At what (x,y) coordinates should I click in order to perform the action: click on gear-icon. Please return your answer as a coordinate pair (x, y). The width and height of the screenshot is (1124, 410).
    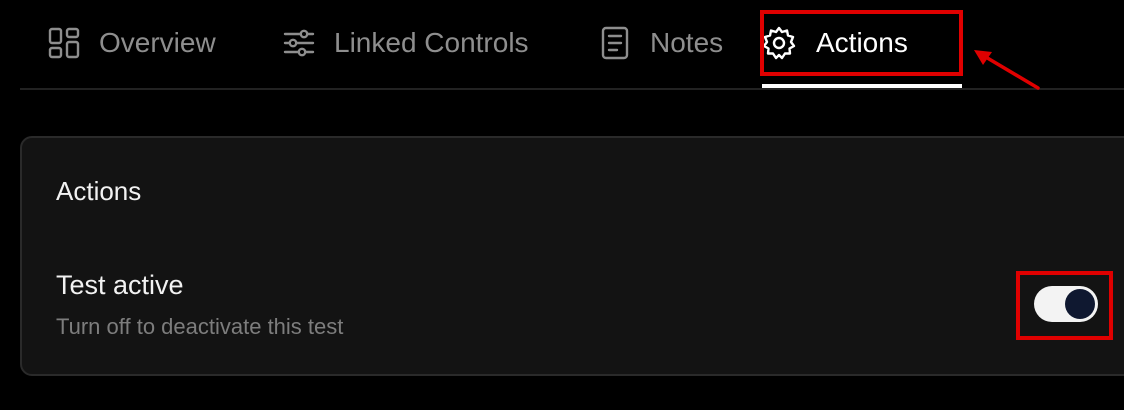
    Looking at the image, I should click on (779, 43).